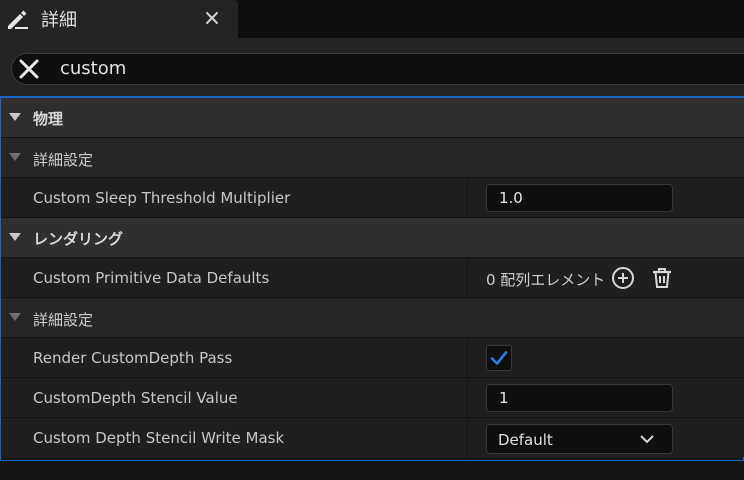 The image size is (744, 480). Describe the element at coordinates (78, 239) in the screenshot. I see `category-title: レンダリング` at that location.